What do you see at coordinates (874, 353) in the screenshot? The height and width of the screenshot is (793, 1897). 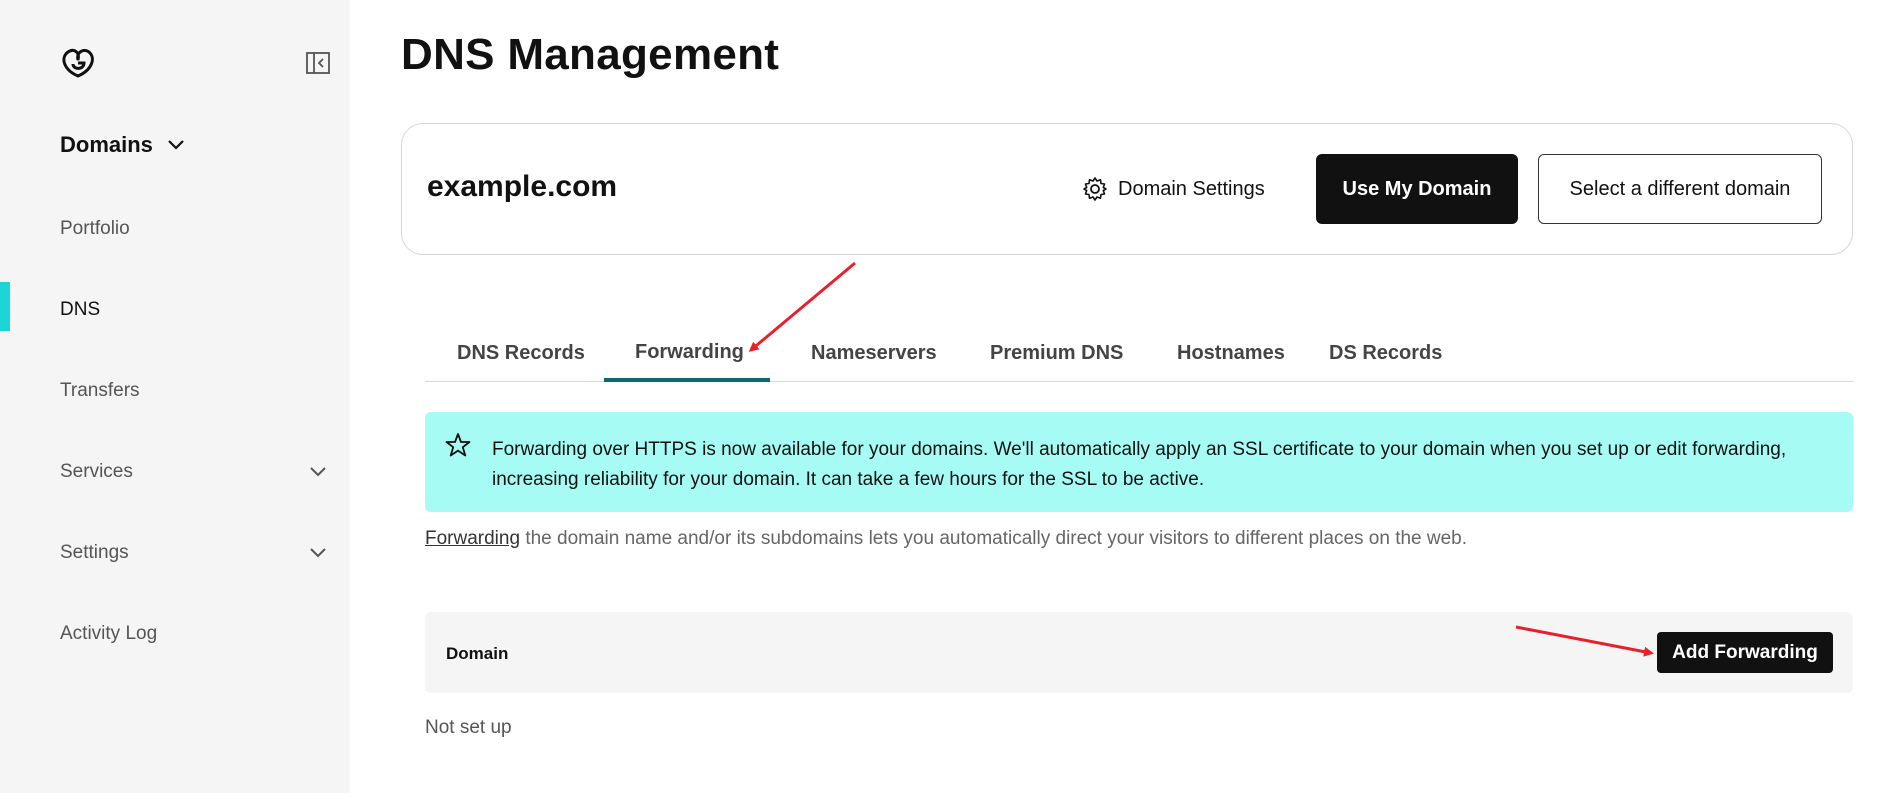 I see `tab-nameservers: Nameservers` at bounding box center [874, 353].